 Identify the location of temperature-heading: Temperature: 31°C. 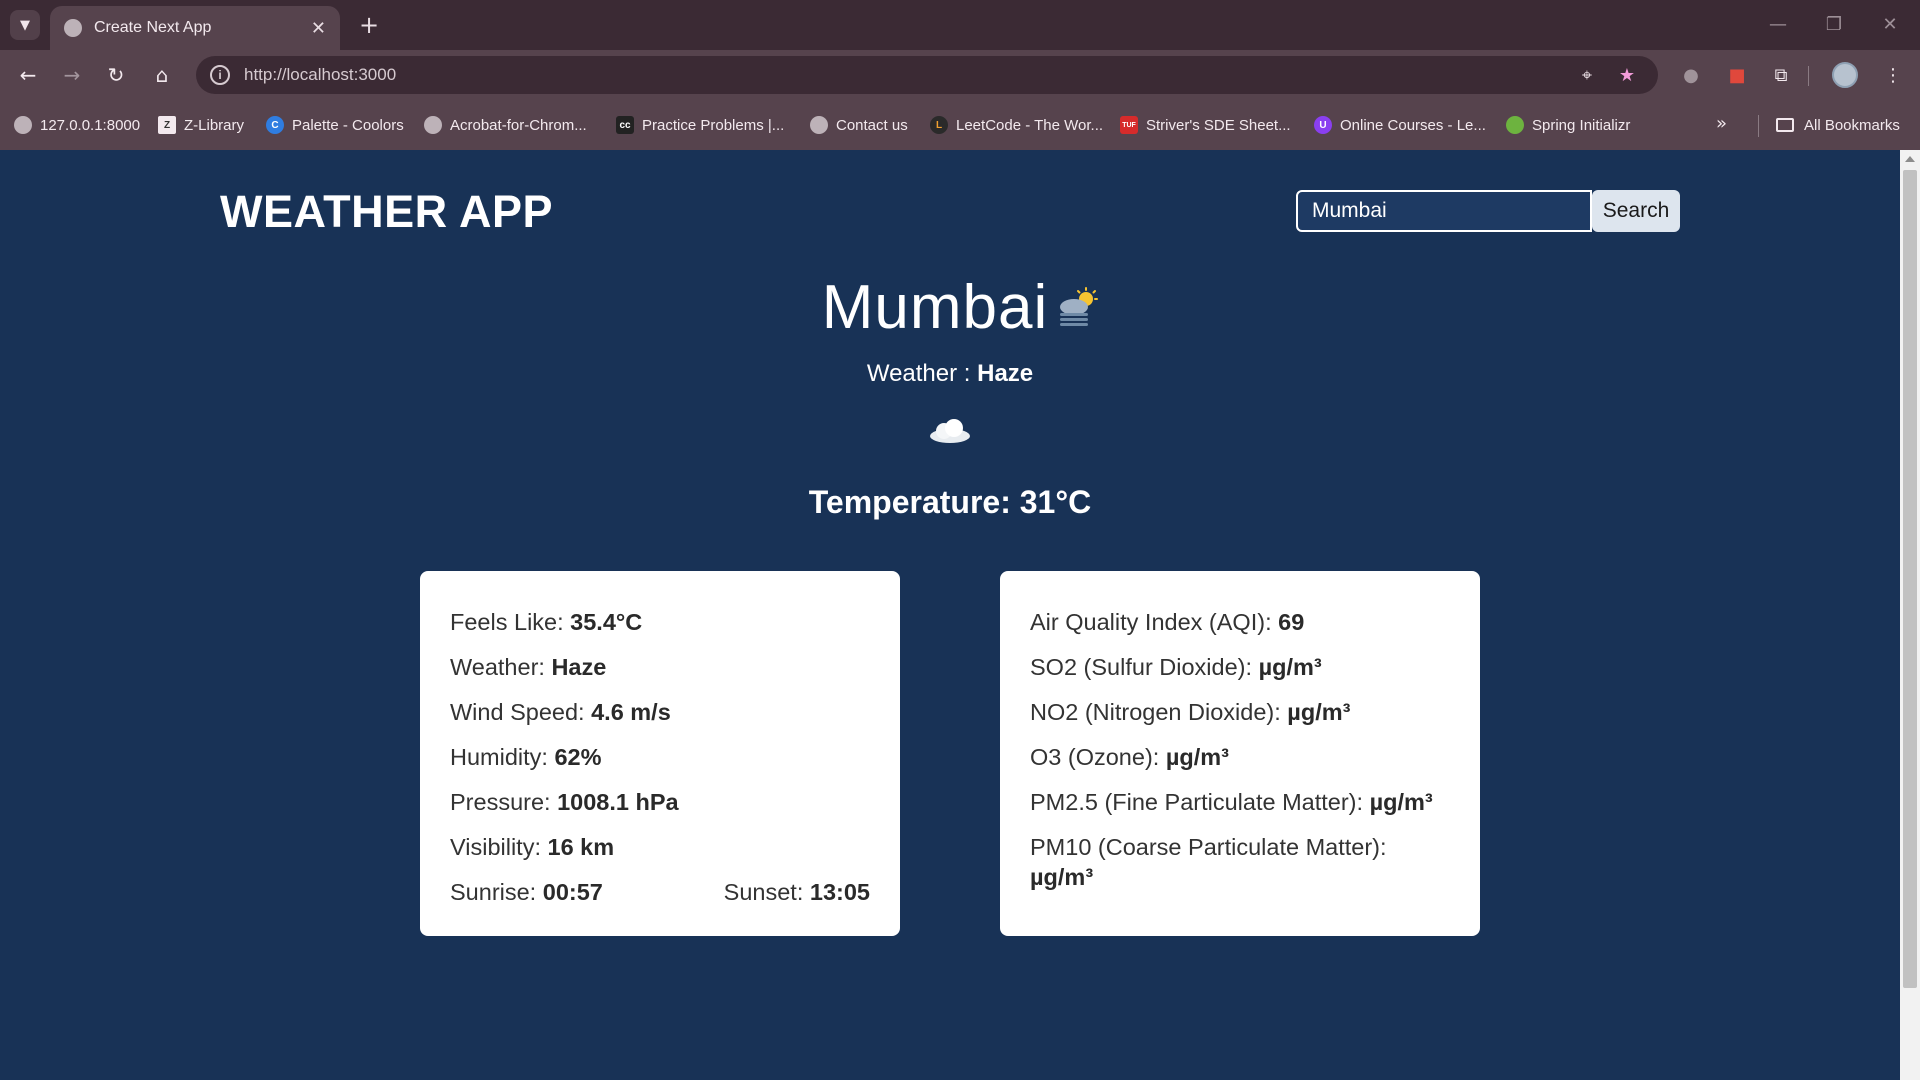
(950, 502).